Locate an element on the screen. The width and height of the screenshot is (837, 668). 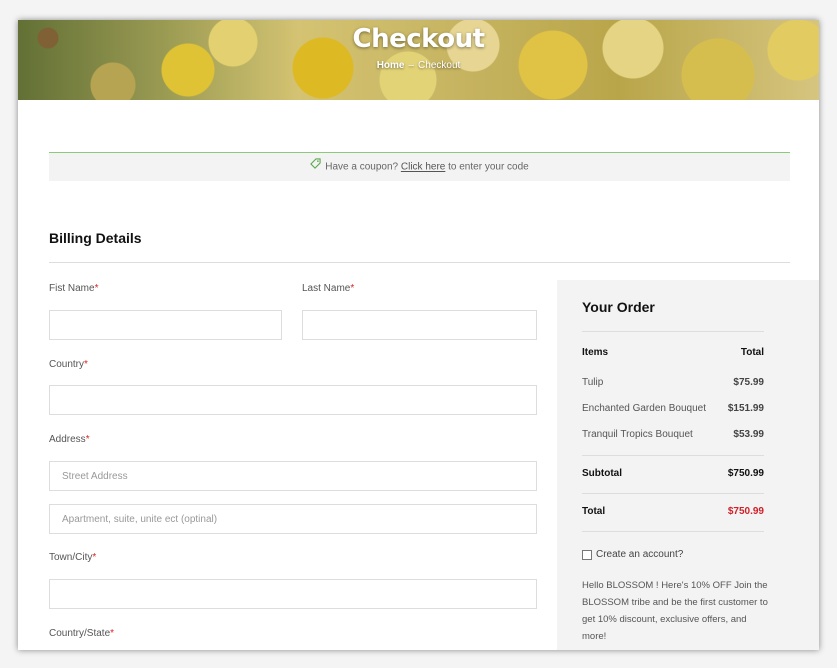
country-field is located at coordinates (293, 400).